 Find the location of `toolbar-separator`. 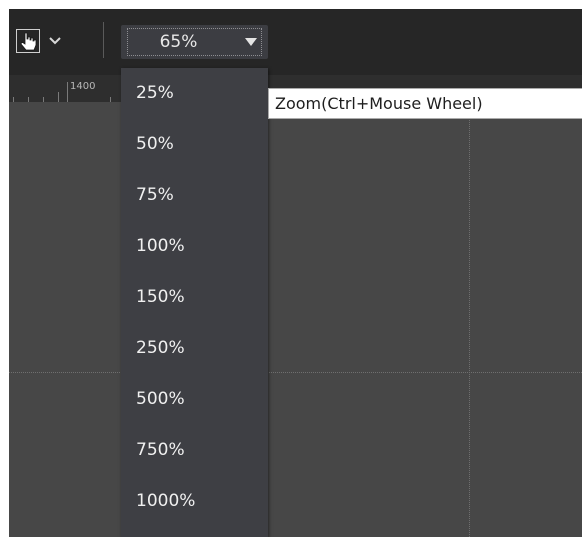

toolbar-separator is located at coordinates (103, 40).